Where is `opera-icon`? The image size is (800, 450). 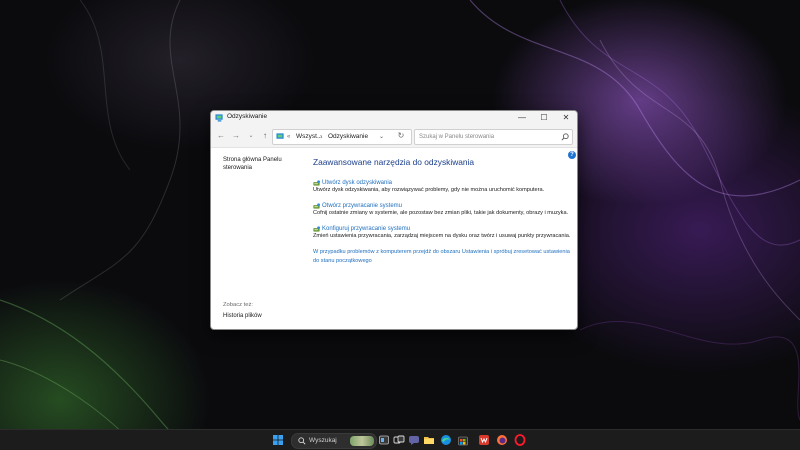 opera-icon is located at coordinates (520, 440).